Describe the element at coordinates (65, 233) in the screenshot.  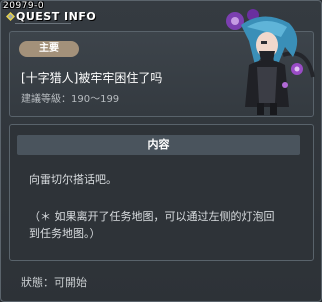
I see `content-line-3: 到任务地图。）` at that location.